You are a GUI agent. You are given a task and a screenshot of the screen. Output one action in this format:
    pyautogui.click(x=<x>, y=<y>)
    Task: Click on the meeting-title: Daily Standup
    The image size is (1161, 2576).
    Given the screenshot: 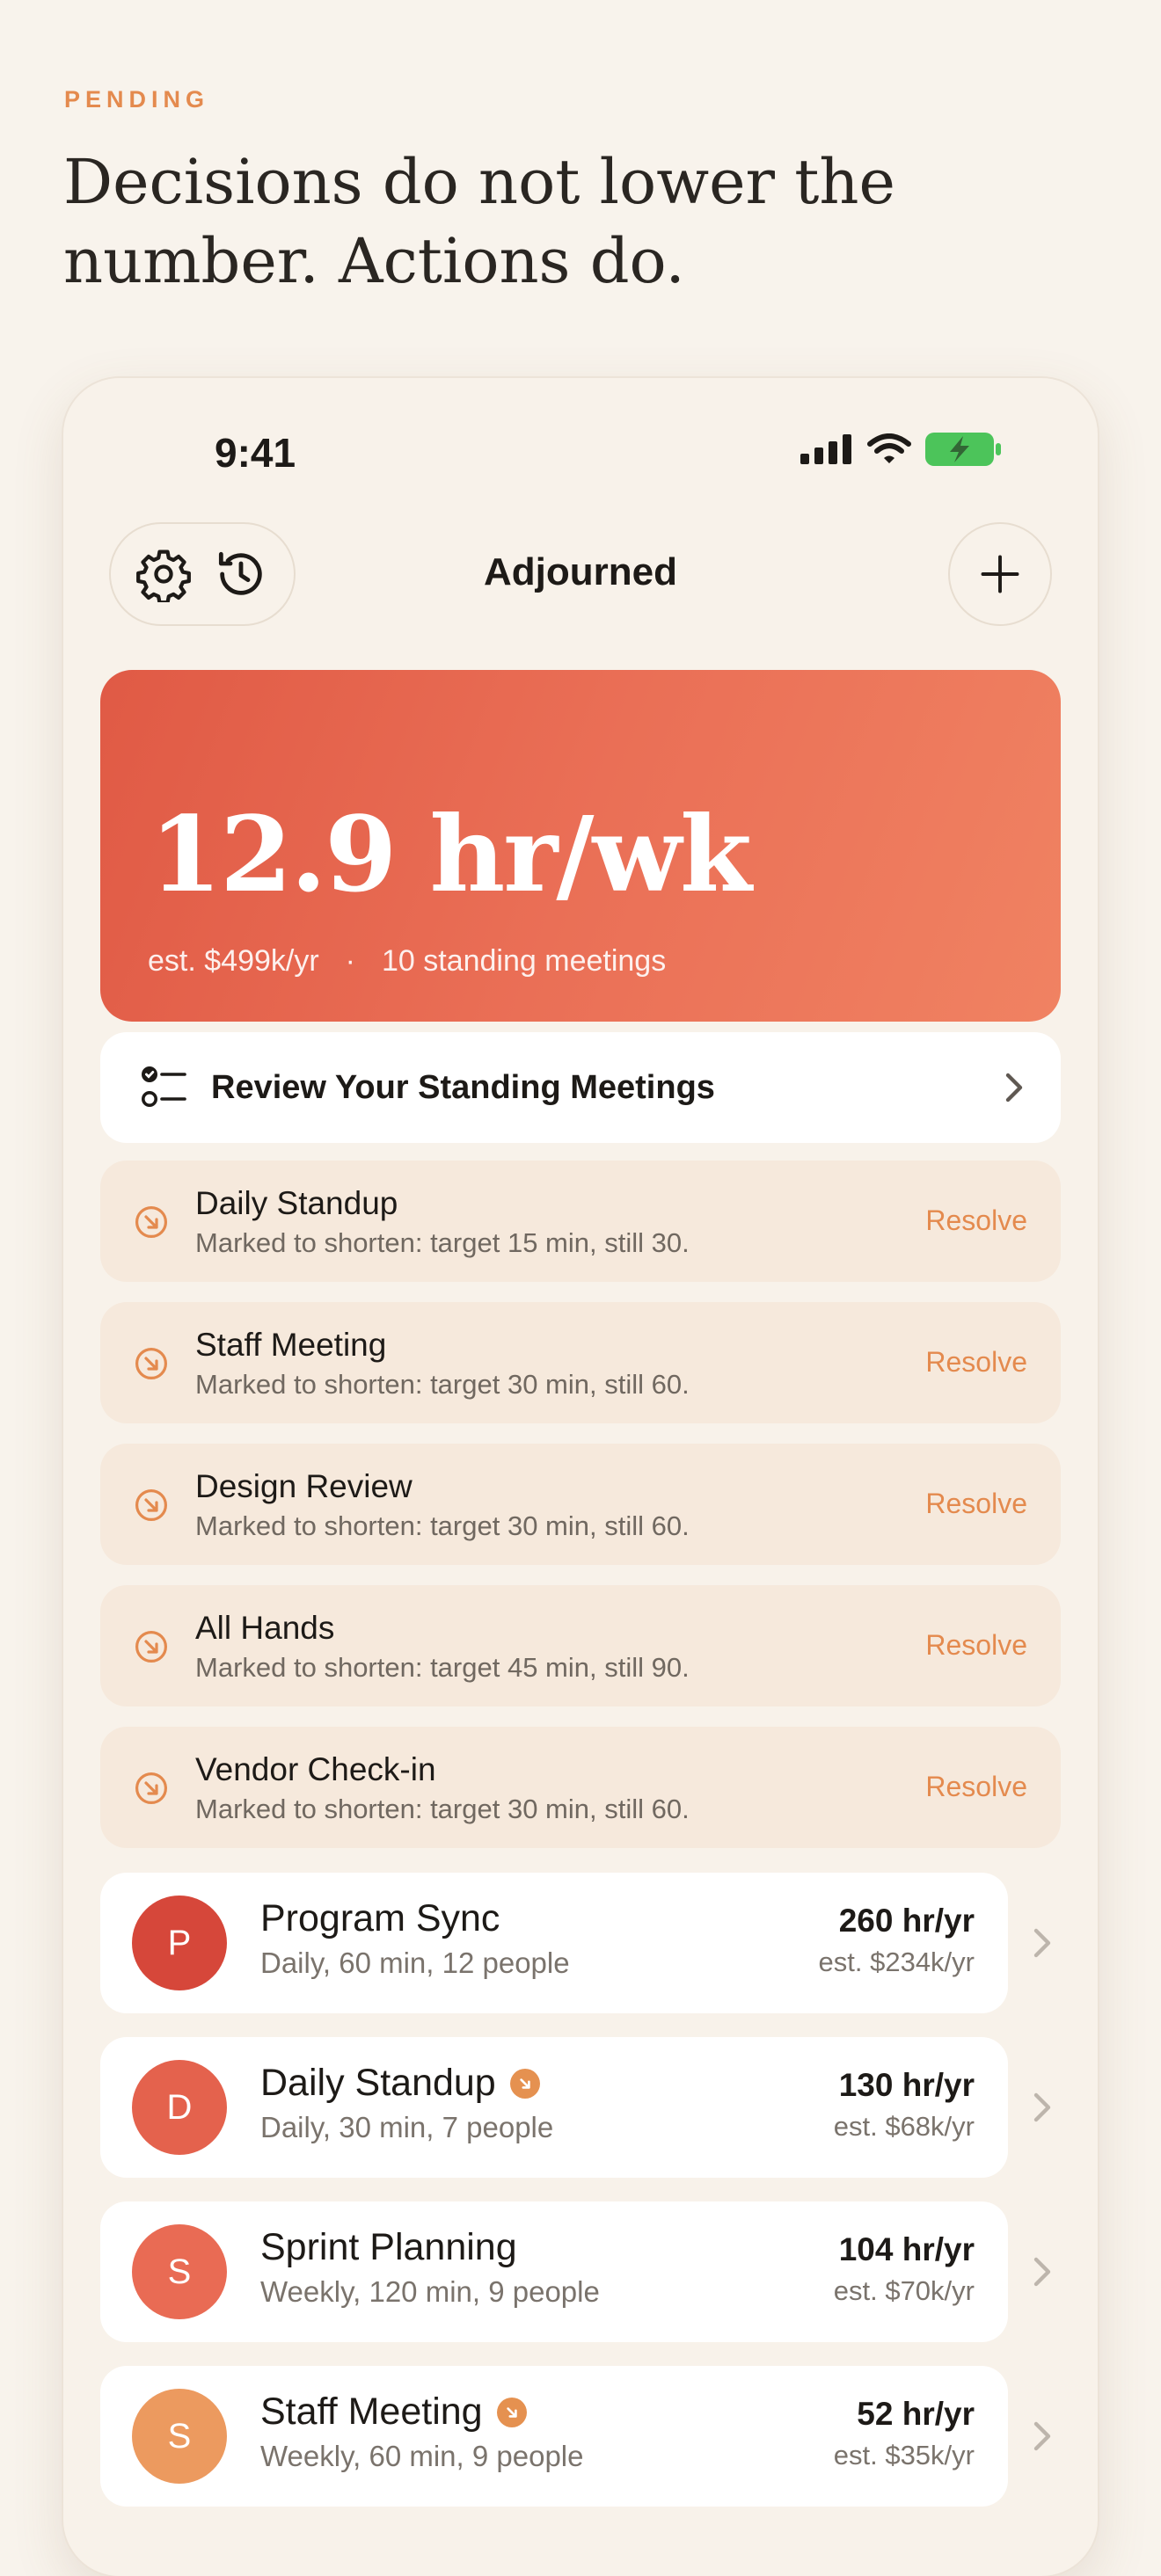 What is the action you would take?
    pyautogui.click(x=378, y=2083)
    